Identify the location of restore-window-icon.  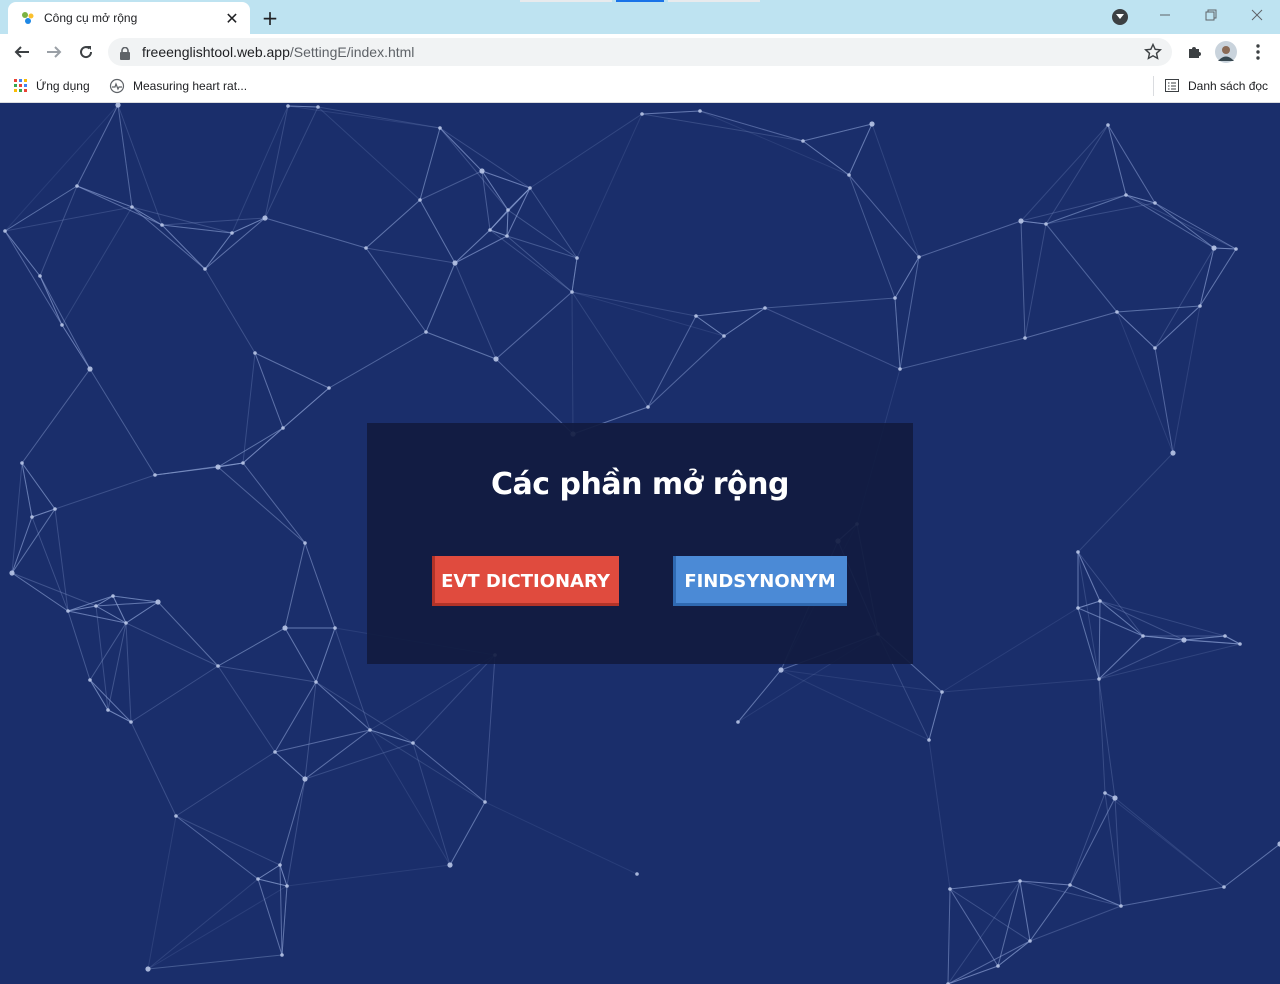
(1211, 15).